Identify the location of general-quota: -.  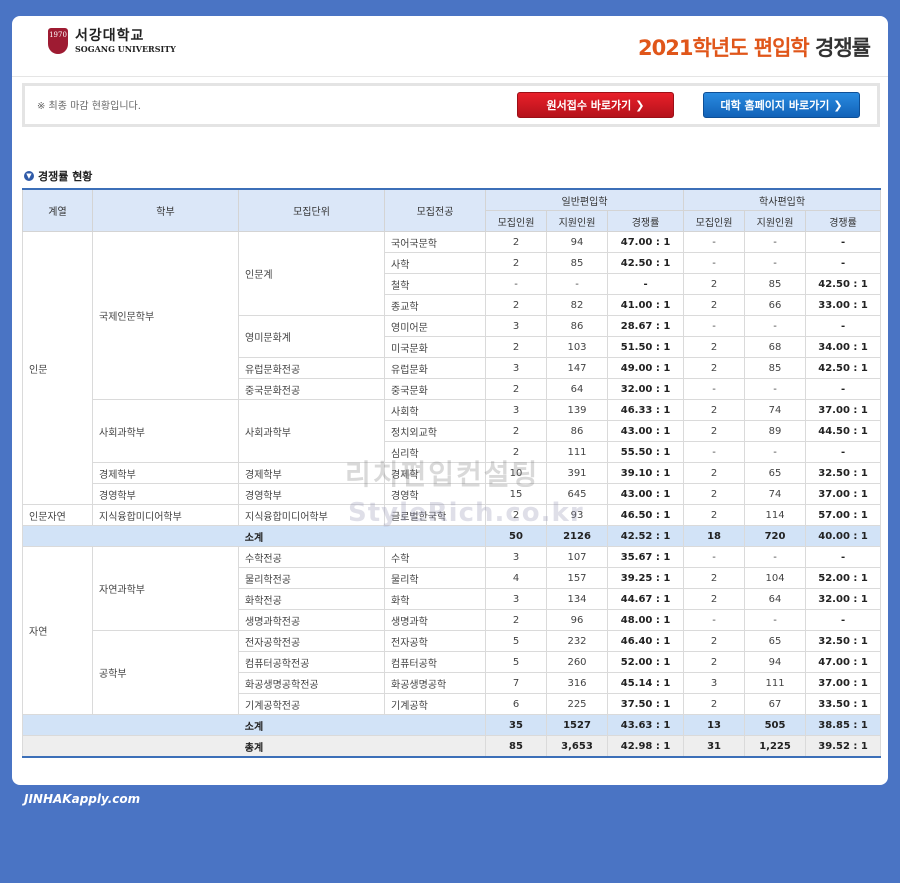
(516, 284).